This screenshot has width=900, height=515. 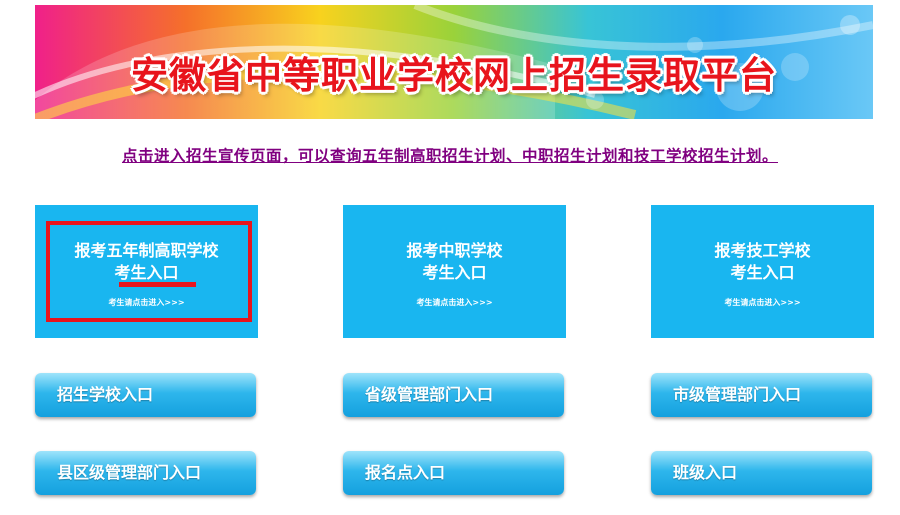 What do you see at coordinates (454, 75) in the screenshot?
I see `page-title: 安徽省中等职业学校网上招生录取平台` at bounding box center [454, 75].